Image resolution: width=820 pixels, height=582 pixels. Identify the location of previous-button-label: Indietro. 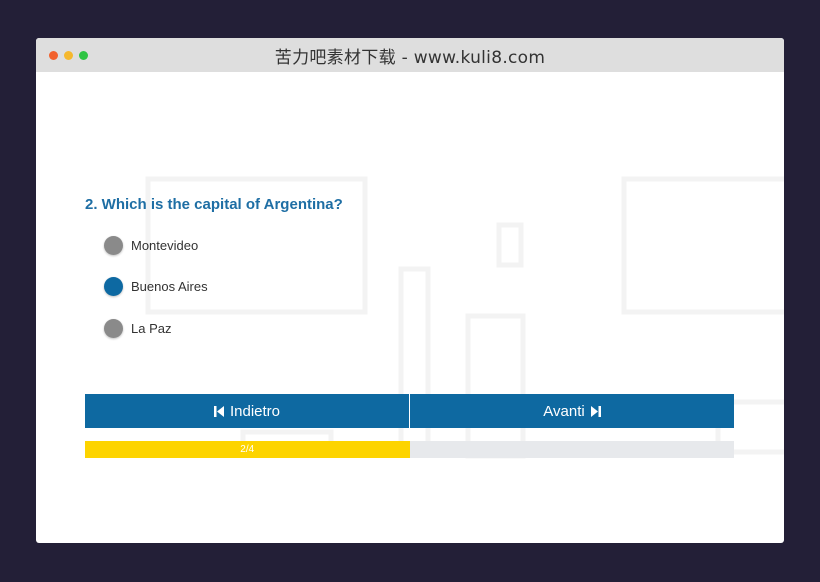
(255, 411).